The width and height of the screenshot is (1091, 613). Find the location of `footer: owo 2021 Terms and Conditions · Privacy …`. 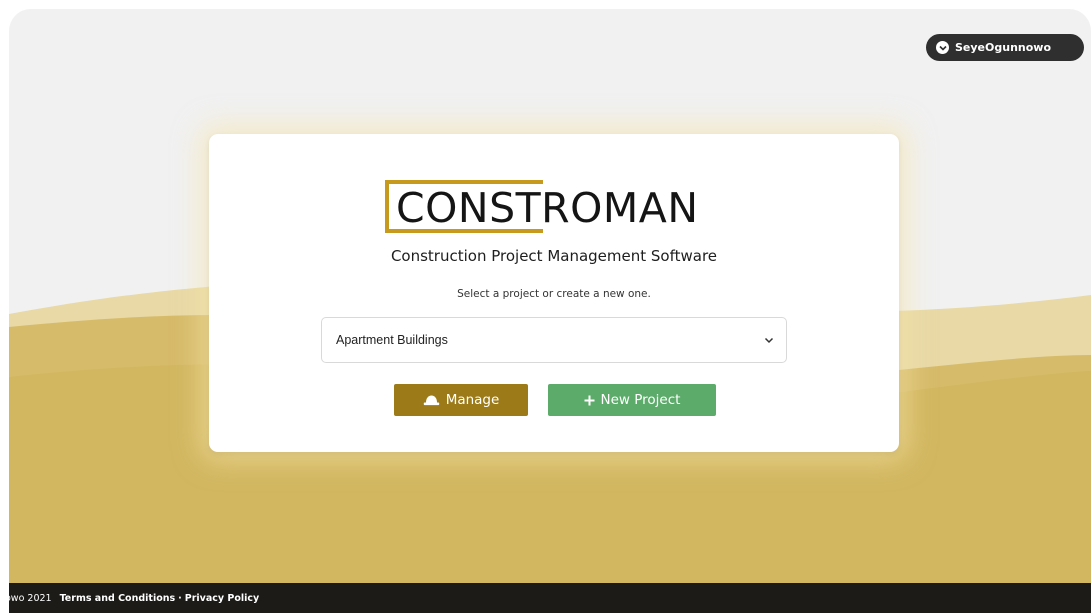

footer: owo 2021 Terms and Conditions · Privacy … is located at coordinates (550, 598).